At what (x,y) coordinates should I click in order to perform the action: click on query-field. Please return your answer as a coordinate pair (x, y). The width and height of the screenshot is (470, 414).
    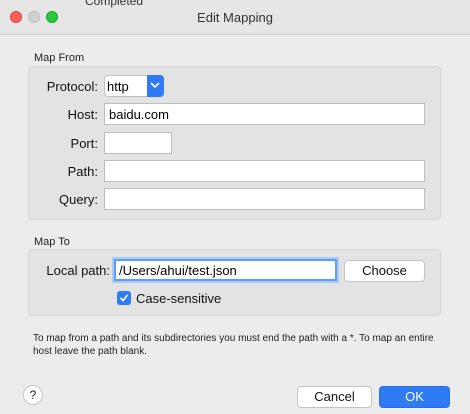
    Looking at the image, I should click on (264, 199).